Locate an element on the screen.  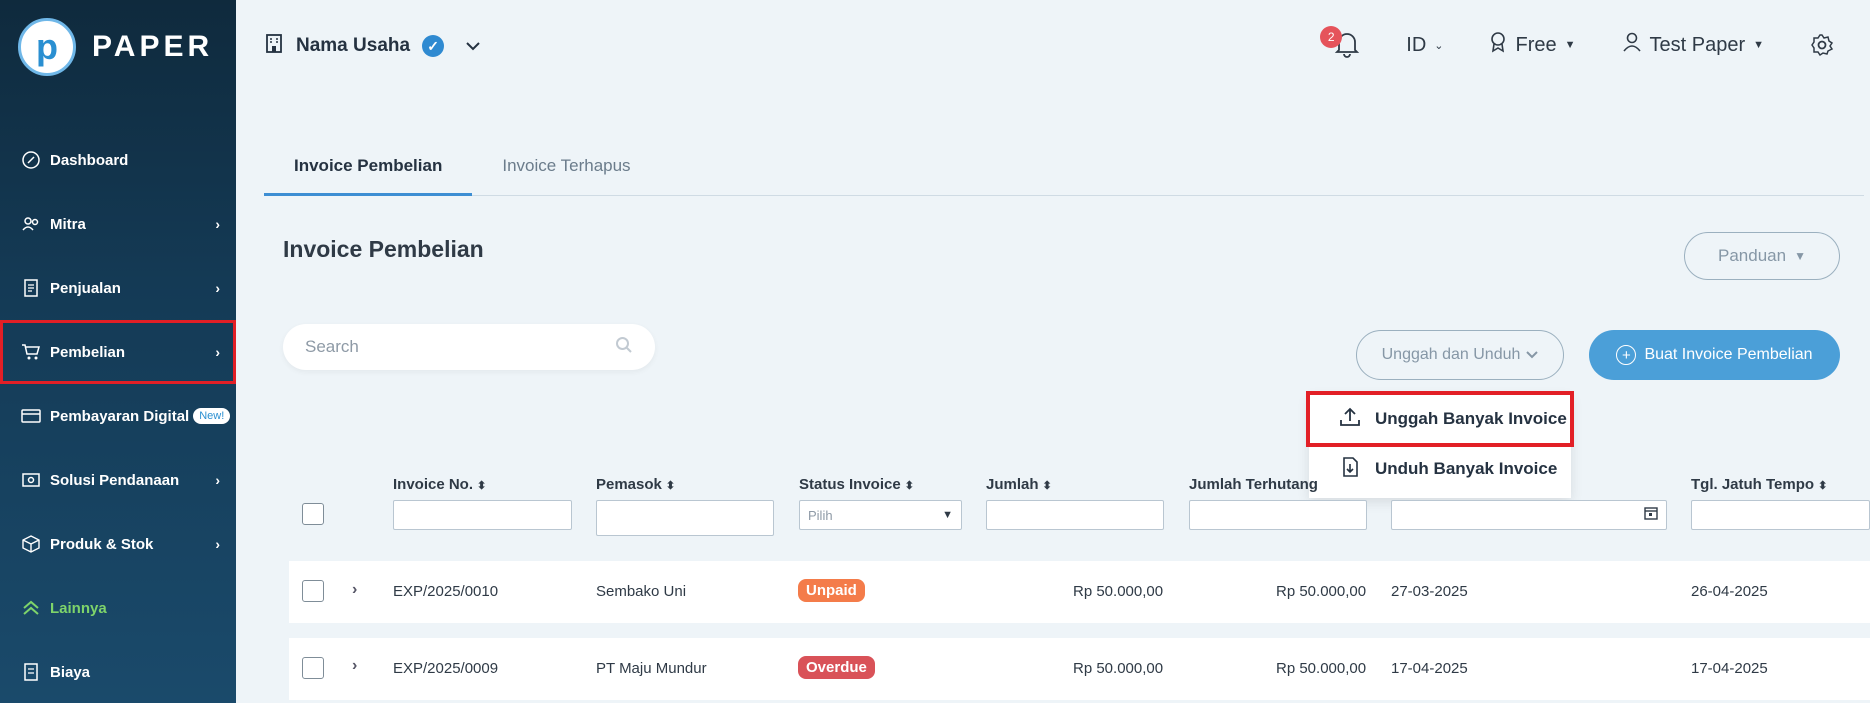
column-header-pemasok: Pemasok ⬍ is located at coordinates (635, 484).